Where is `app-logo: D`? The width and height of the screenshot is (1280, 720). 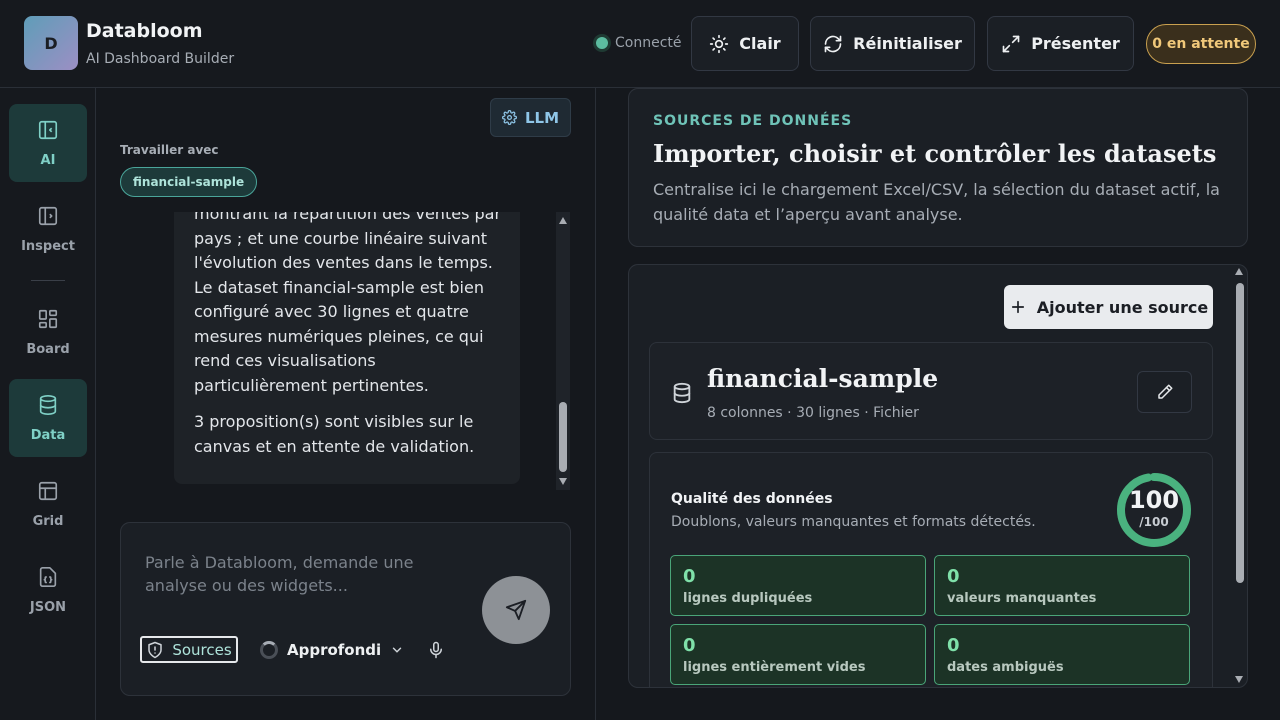
app-logo: D is located at coordinates (51, 43).